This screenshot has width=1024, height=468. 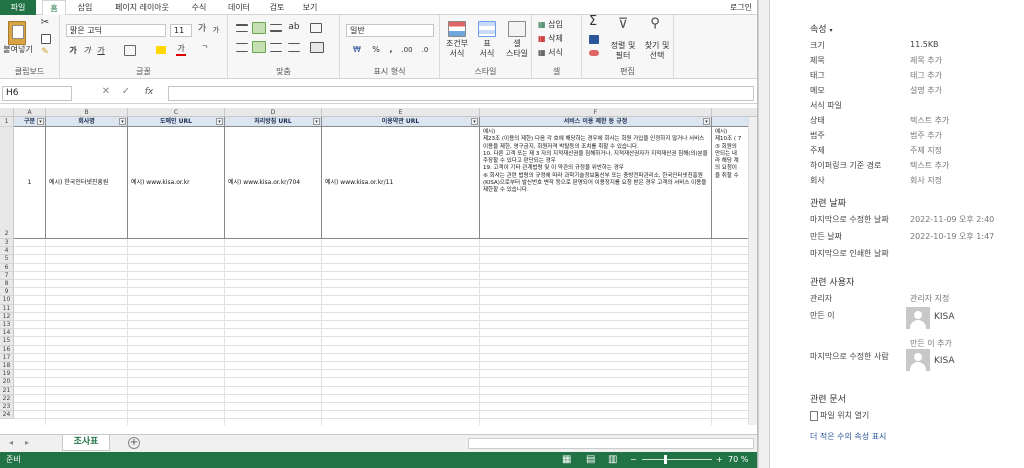 What do you see at coordinates (7, 333) in the screenshot?
I see `row-header: 14` at bounding box center [7, 333].